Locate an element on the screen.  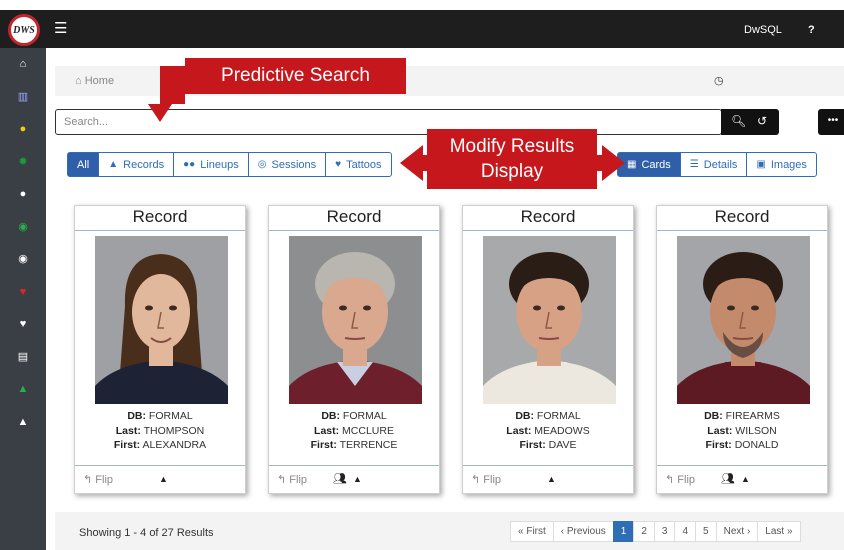
search-icon: 🔍︎ is located at coordinates (738, 121).